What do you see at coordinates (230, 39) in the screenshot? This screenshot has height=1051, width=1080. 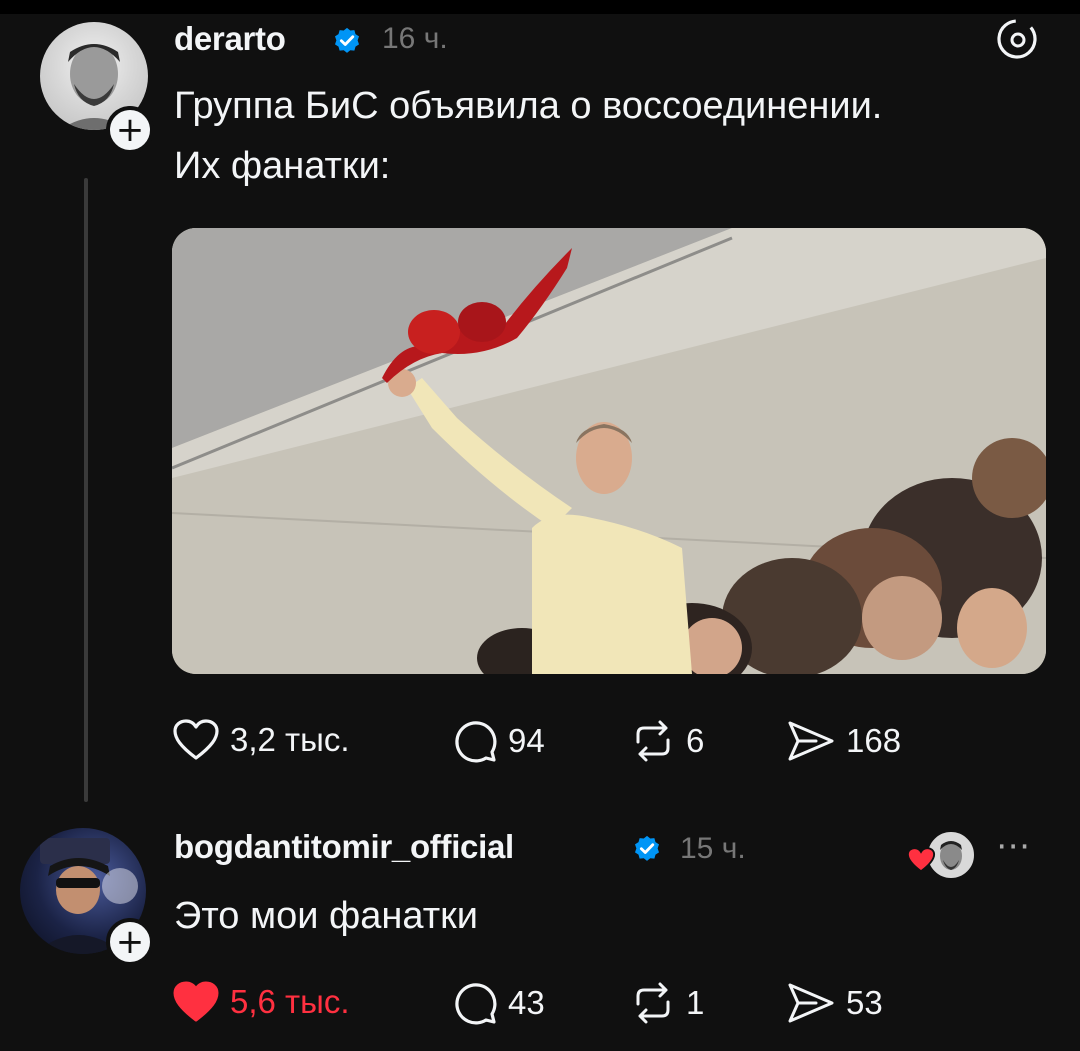 I see `post-username: derarto` at bounding box center [230, 39].